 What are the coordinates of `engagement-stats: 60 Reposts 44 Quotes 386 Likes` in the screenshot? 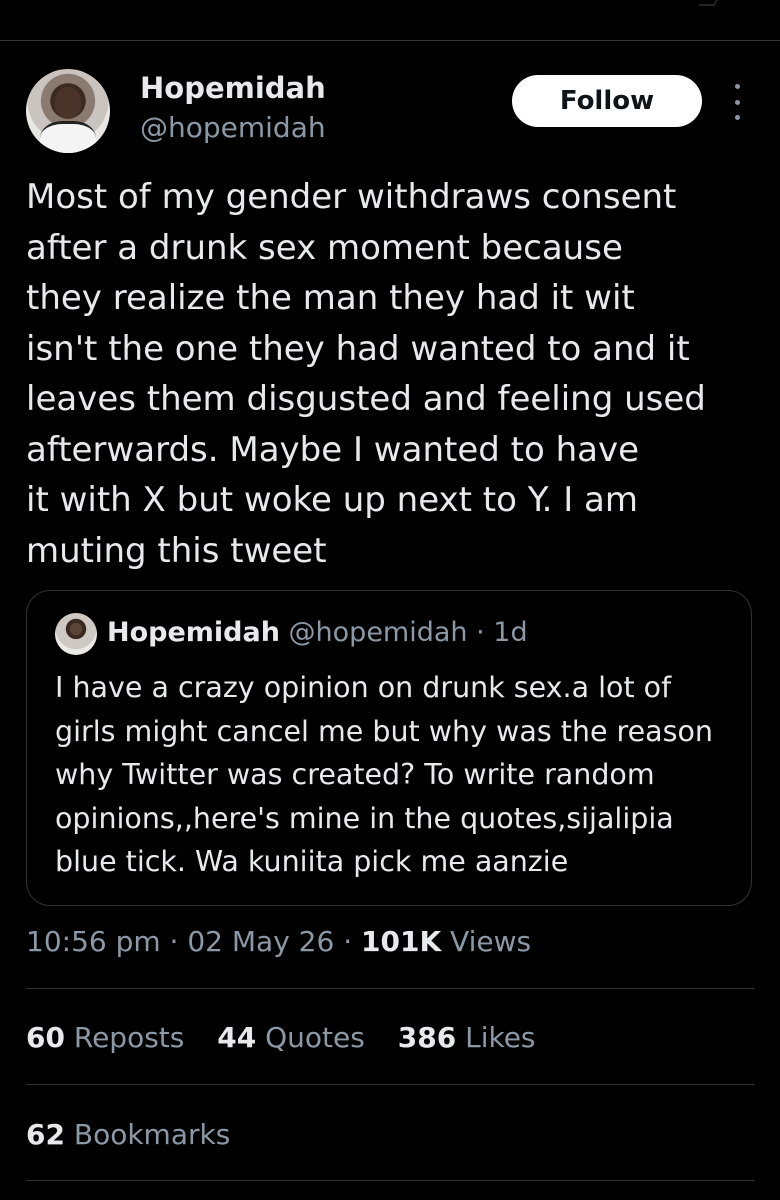 It's located at (293, 1038).